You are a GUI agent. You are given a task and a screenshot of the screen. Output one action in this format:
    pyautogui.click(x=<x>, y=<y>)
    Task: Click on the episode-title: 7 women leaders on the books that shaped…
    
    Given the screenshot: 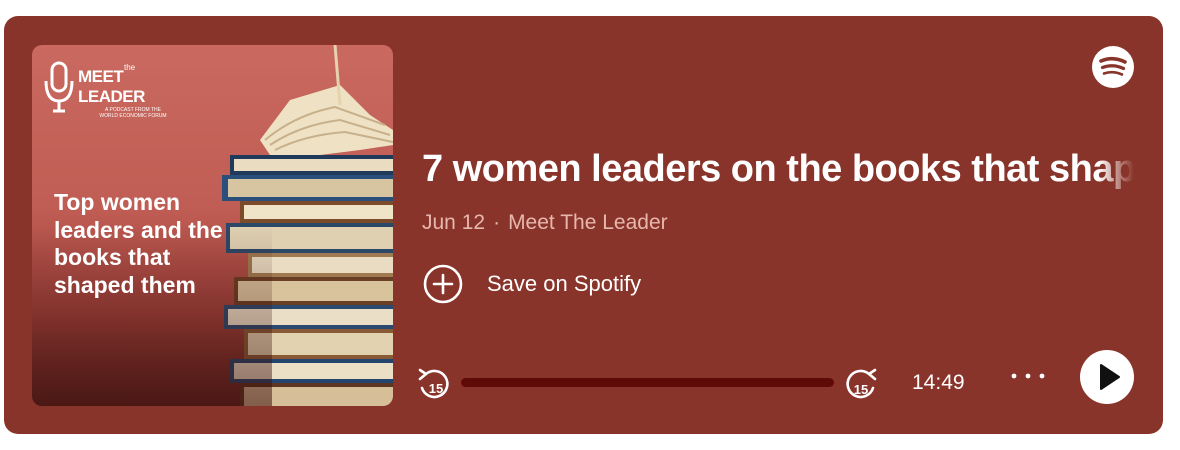 What is the action you would take?
    pyautogui.click(x=778, y=170)
    